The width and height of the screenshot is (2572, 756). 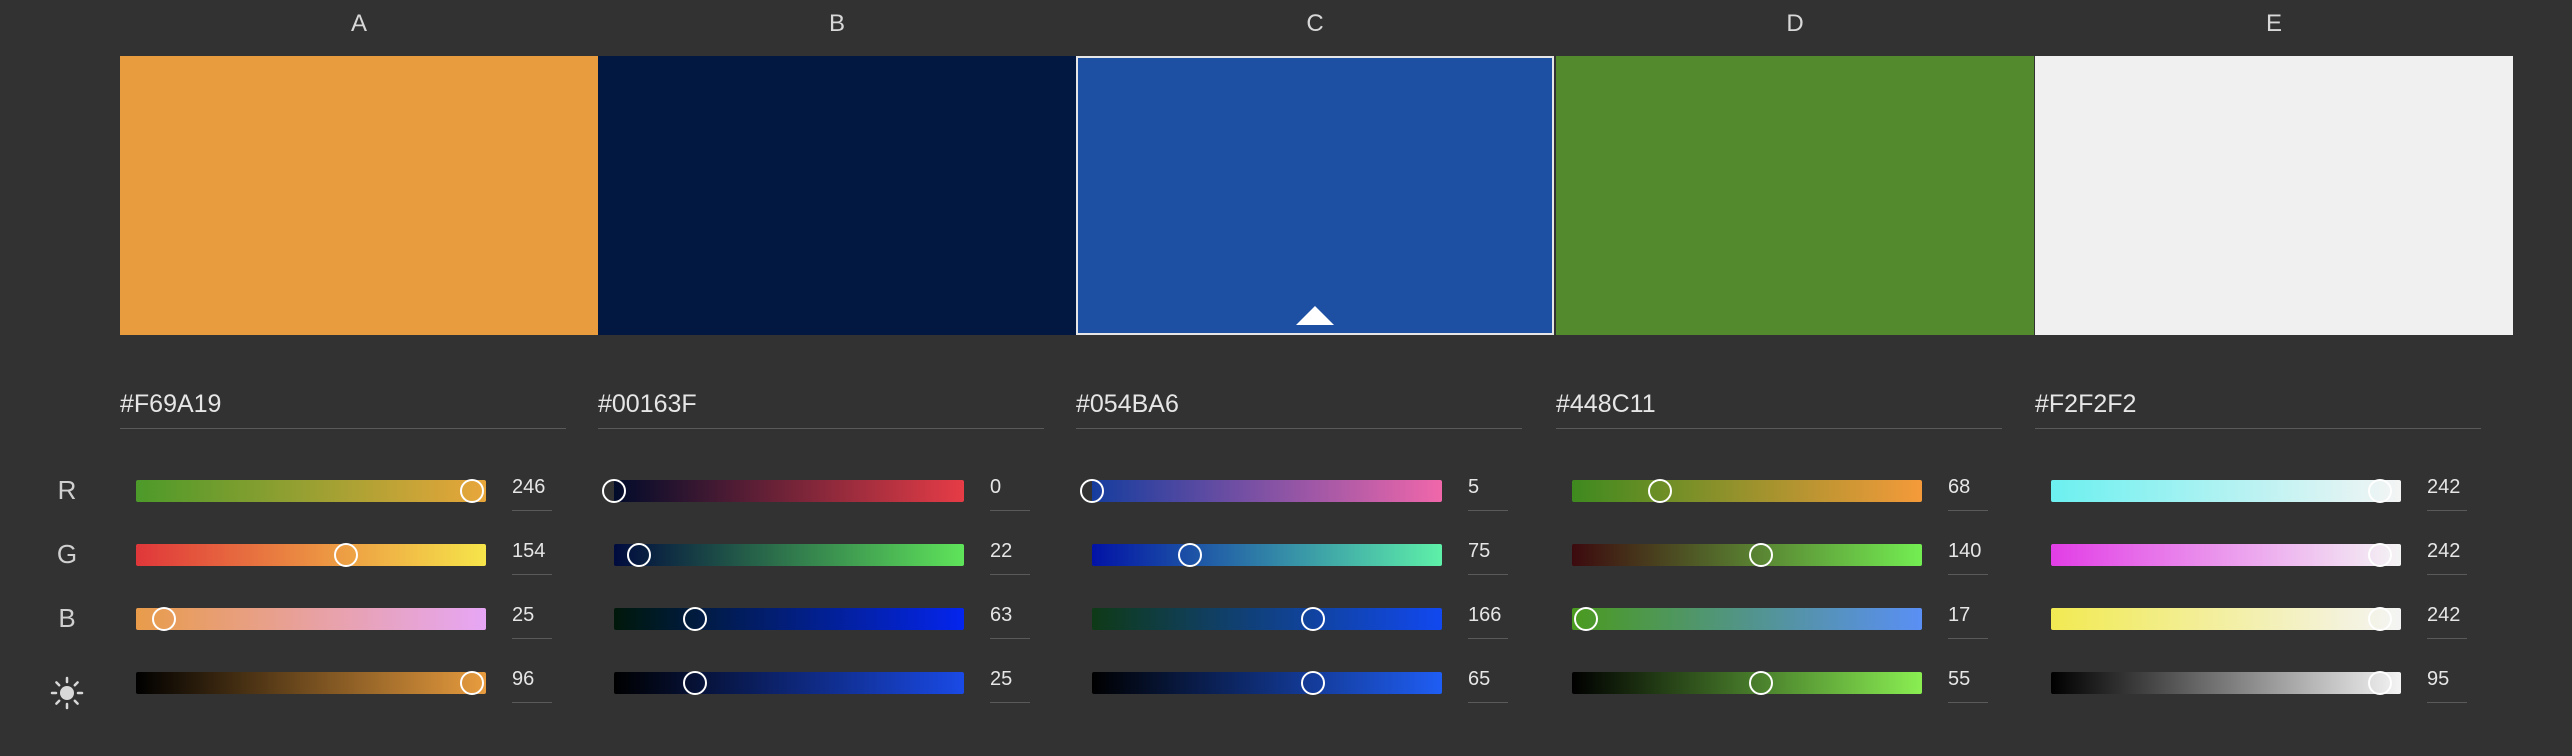 What do you see at coordinates (789, 619) in the screenshot?
I see `blue-slider-b` at bounding box center [789, 619].